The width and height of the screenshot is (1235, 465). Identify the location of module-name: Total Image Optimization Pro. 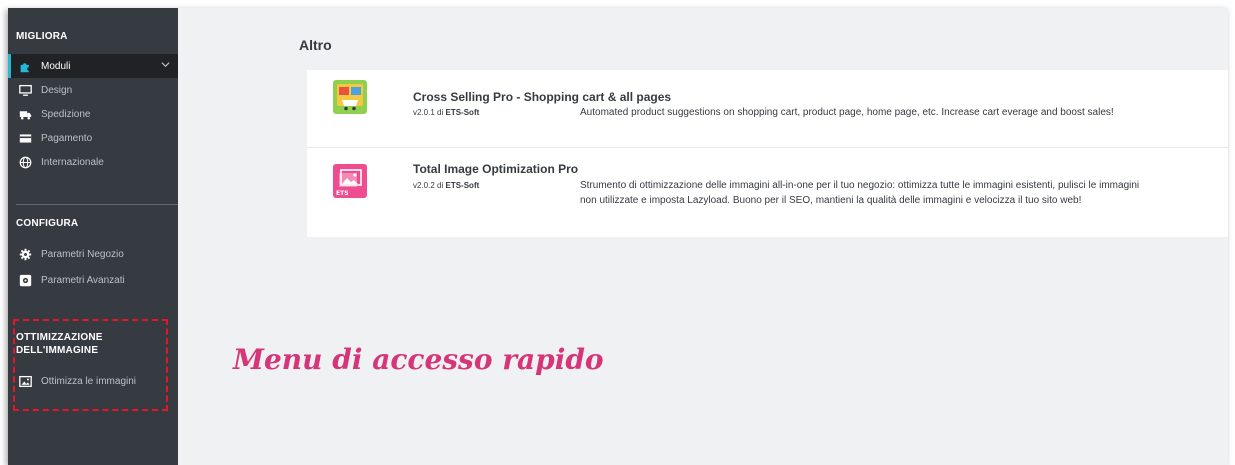
(495, 169).